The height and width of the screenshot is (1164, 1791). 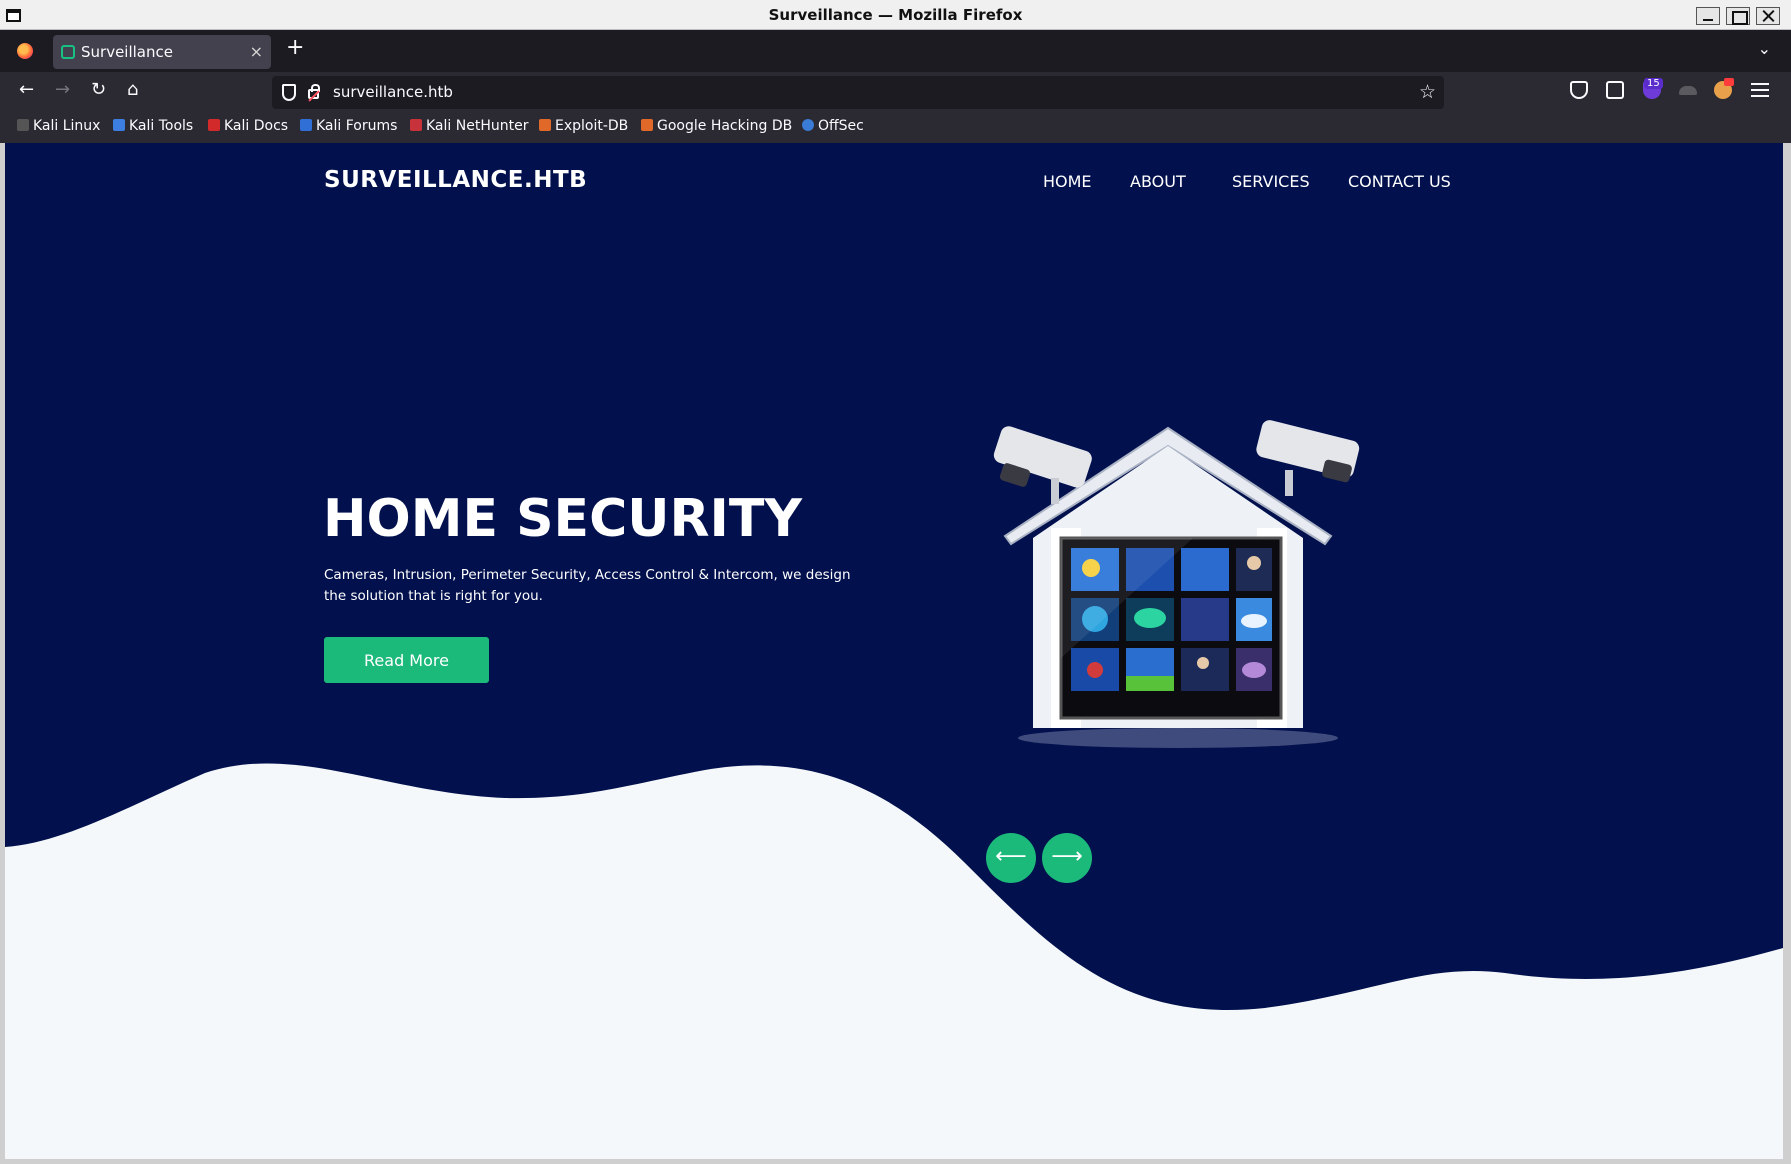 I want to click on bookmark-offsec: OffSec, so click(x=833, y=126).